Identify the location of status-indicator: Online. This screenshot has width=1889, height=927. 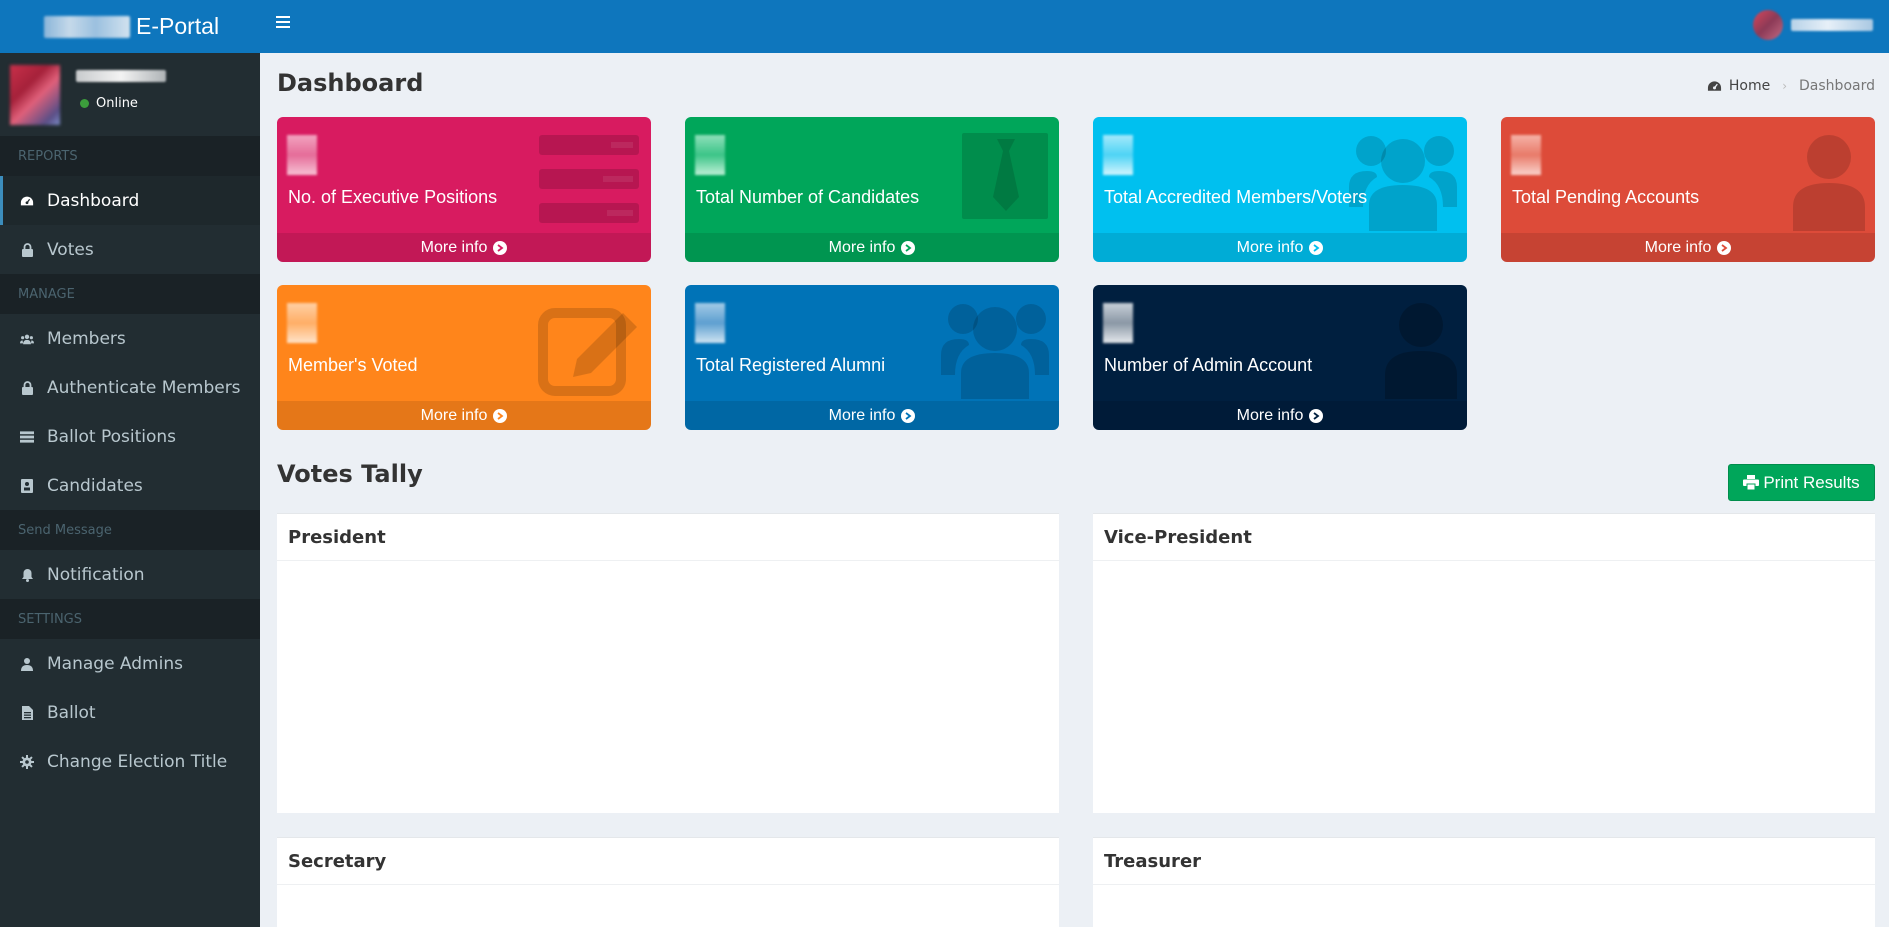
(109, 103).